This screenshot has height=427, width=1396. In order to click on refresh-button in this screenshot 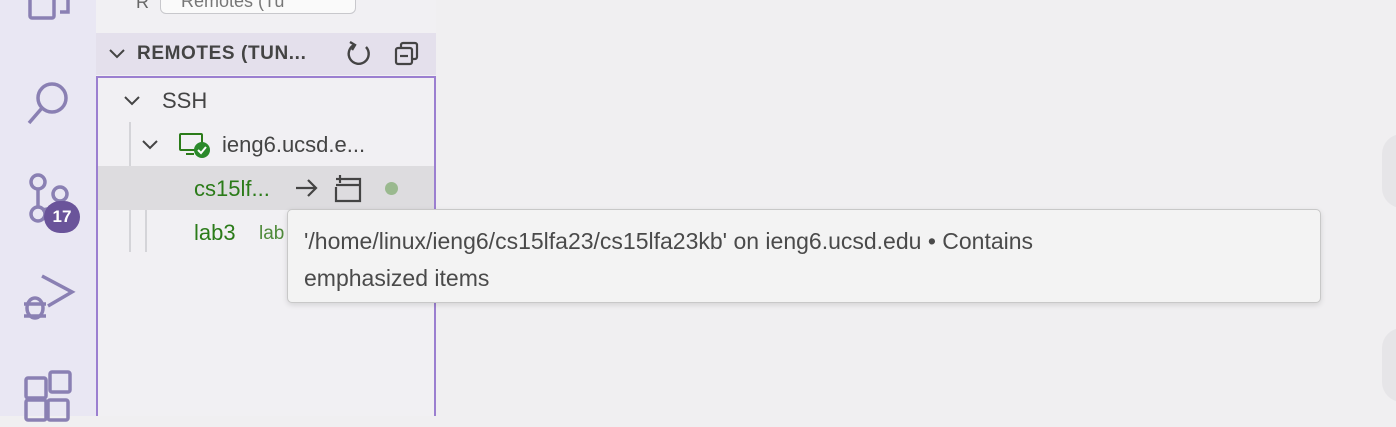, I will do `click(359, 54)`.